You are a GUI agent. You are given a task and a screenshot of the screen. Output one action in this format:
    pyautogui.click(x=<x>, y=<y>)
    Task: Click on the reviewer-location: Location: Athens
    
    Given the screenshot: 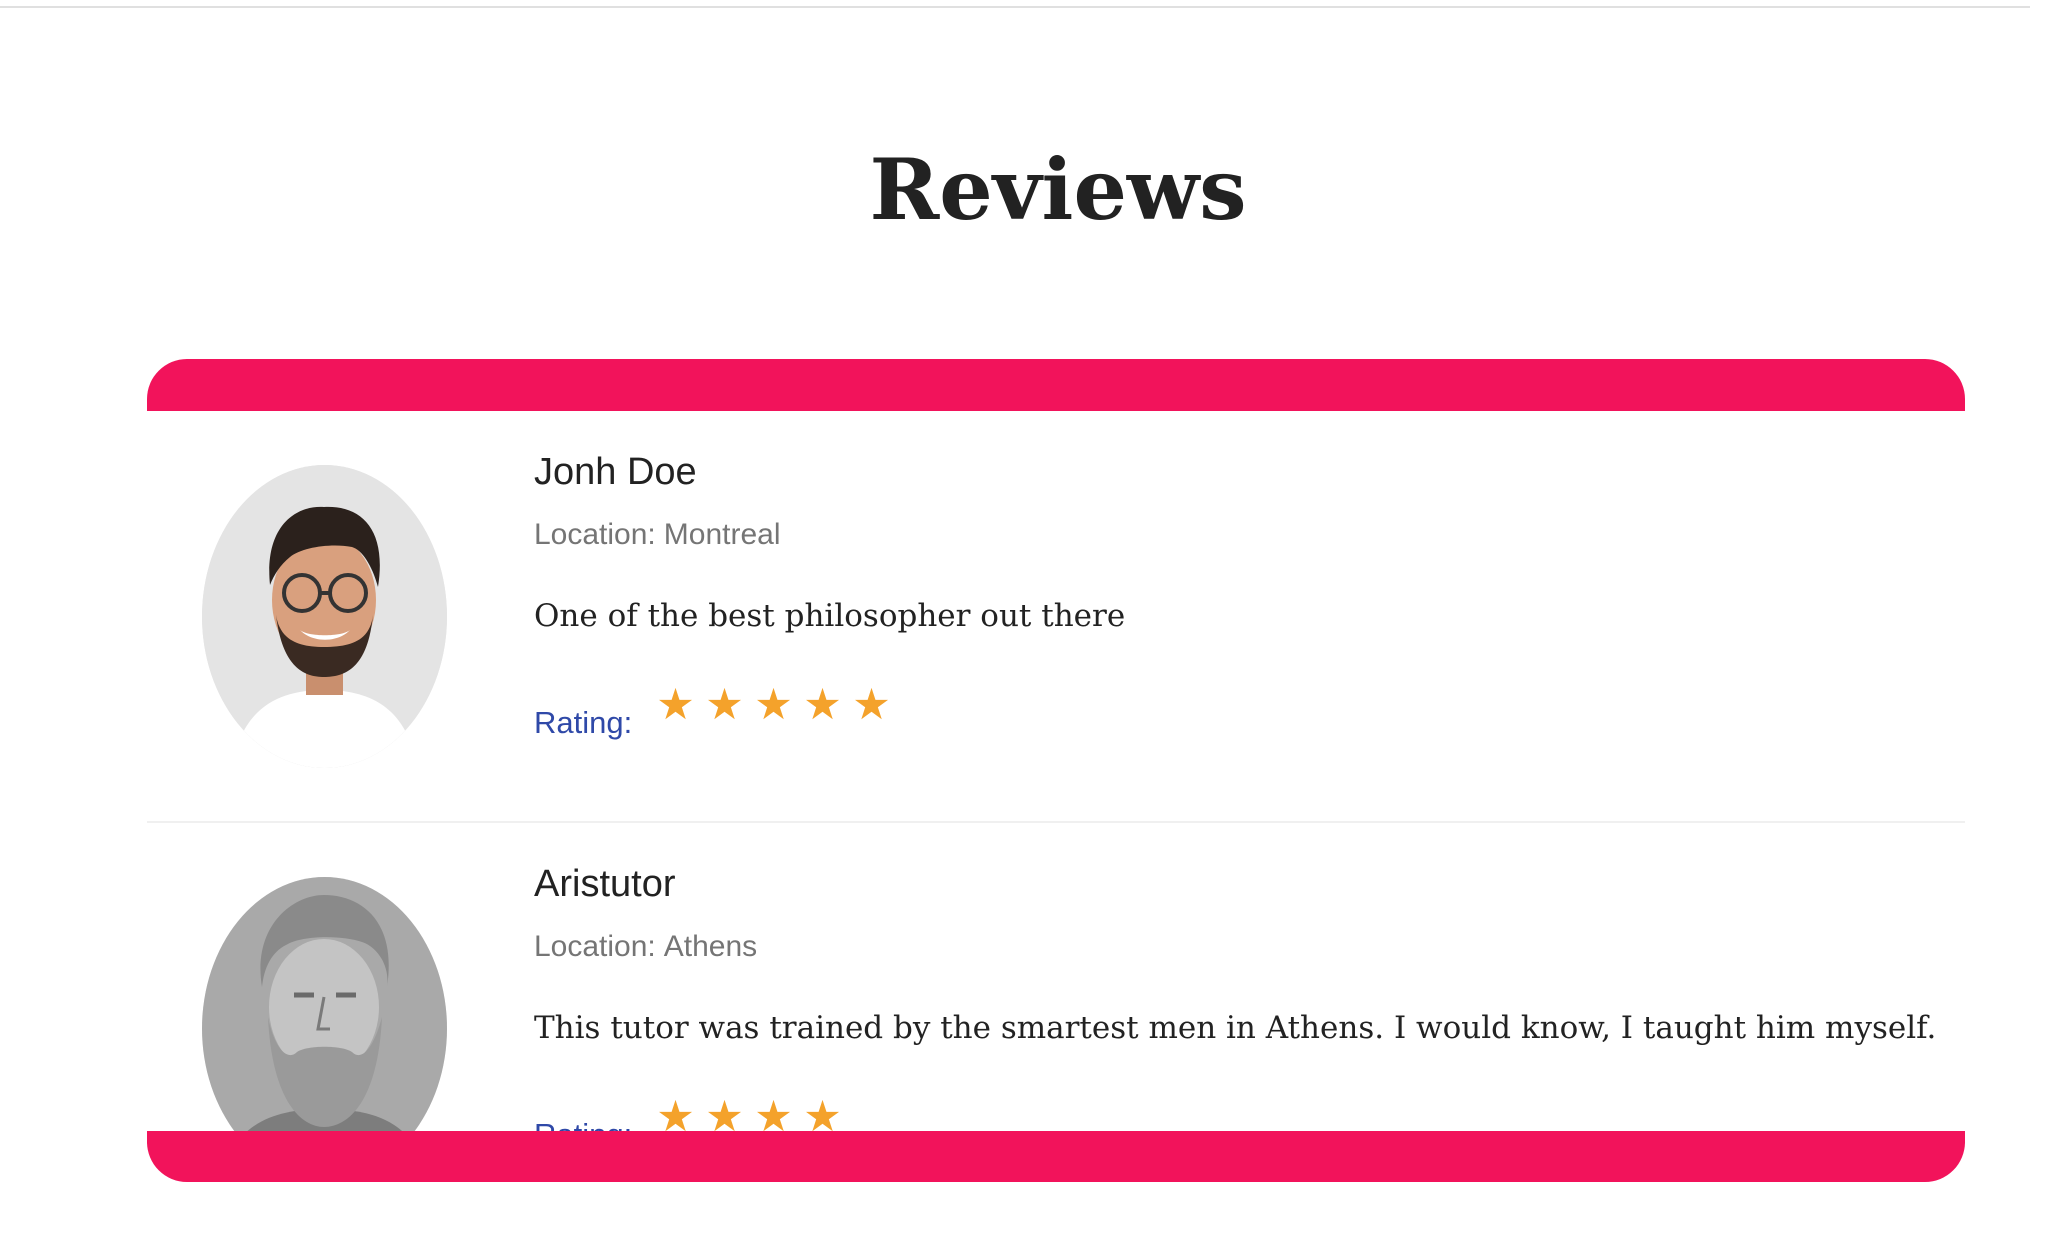 What is the action you would take?
    pyautogui.click(x=645, y=947)
    